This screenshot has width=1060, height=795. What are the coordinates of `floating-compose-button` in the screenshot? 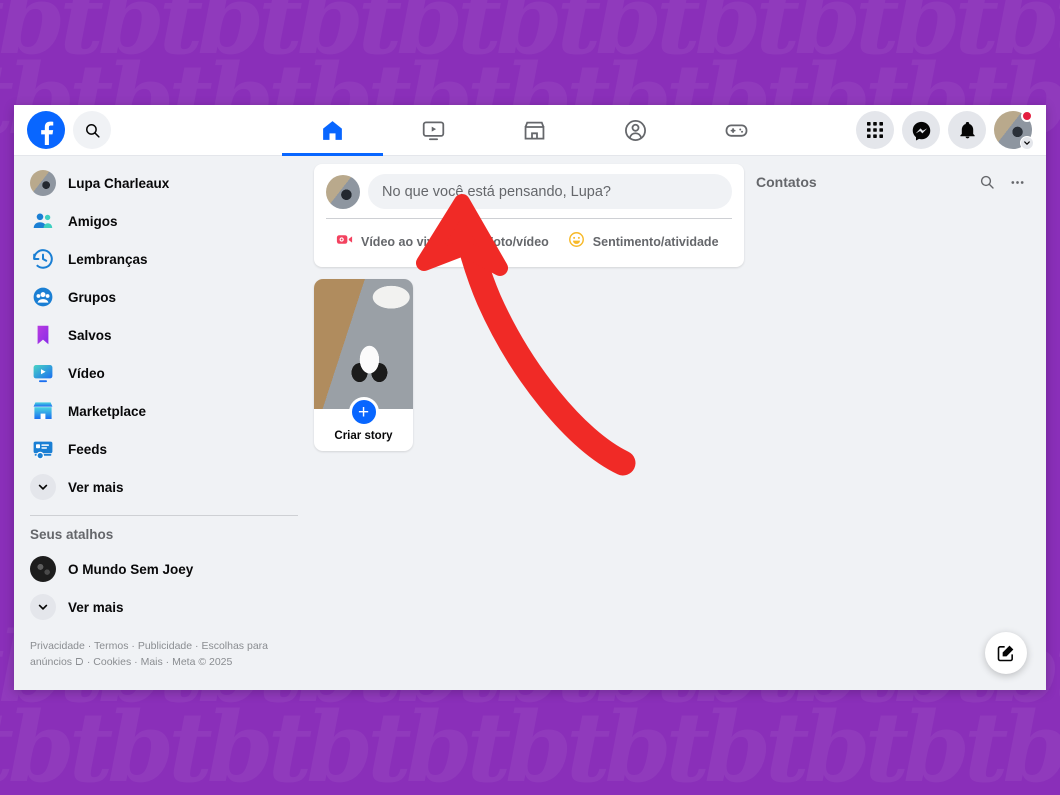 It's located at (1006, 653).